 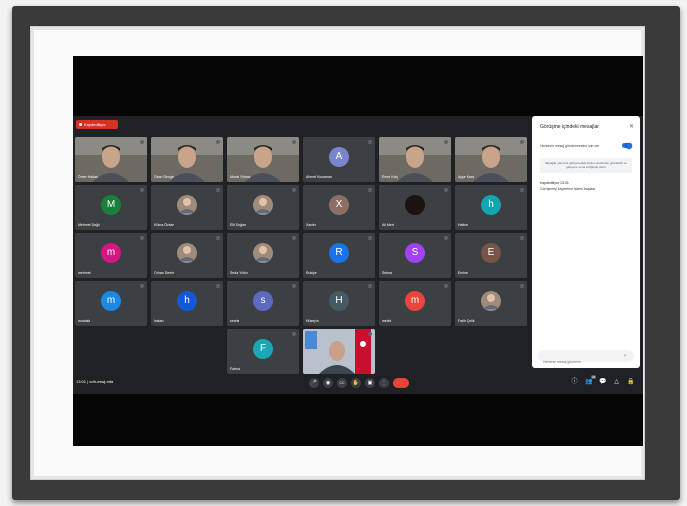 I want to click on participant-tile, so click(x=339, y=351).